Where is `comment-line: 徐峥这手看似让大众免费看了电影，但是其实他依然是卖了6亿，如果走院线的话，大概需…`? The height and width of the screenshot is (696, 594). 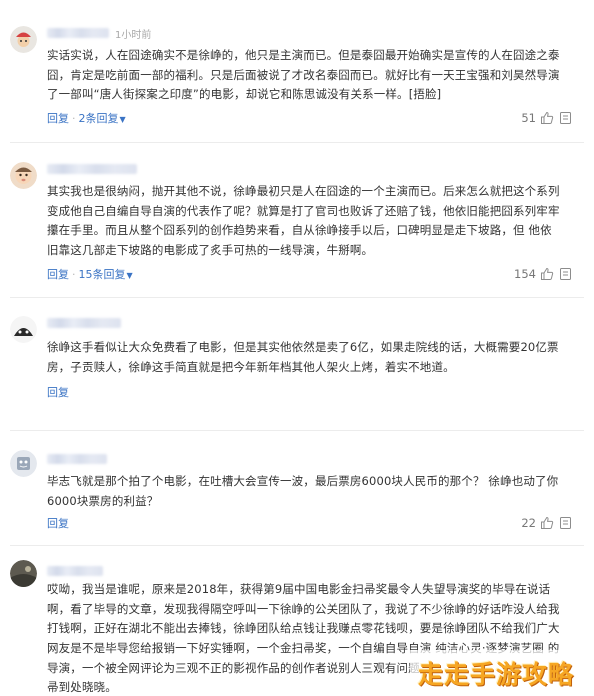 comment-line: 徐峥这手看似让大众免费看了电影，但是其实他依然是卖了6亿，如果走院线的话，大概需… is located at coordinates (303, 347).